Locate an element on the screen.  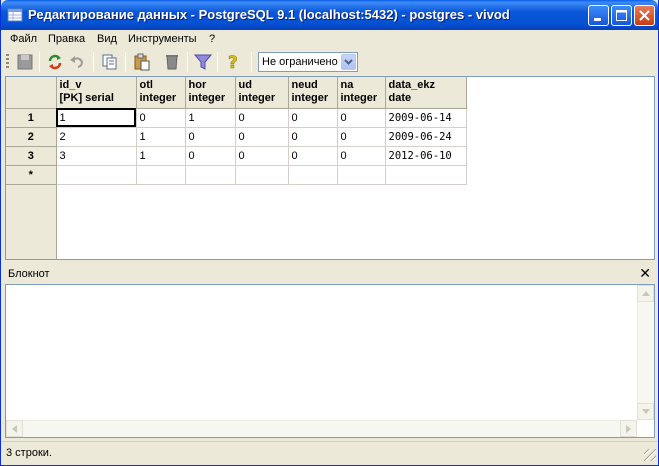
horizontal-scrollbar is located at coordinates (321, 428).